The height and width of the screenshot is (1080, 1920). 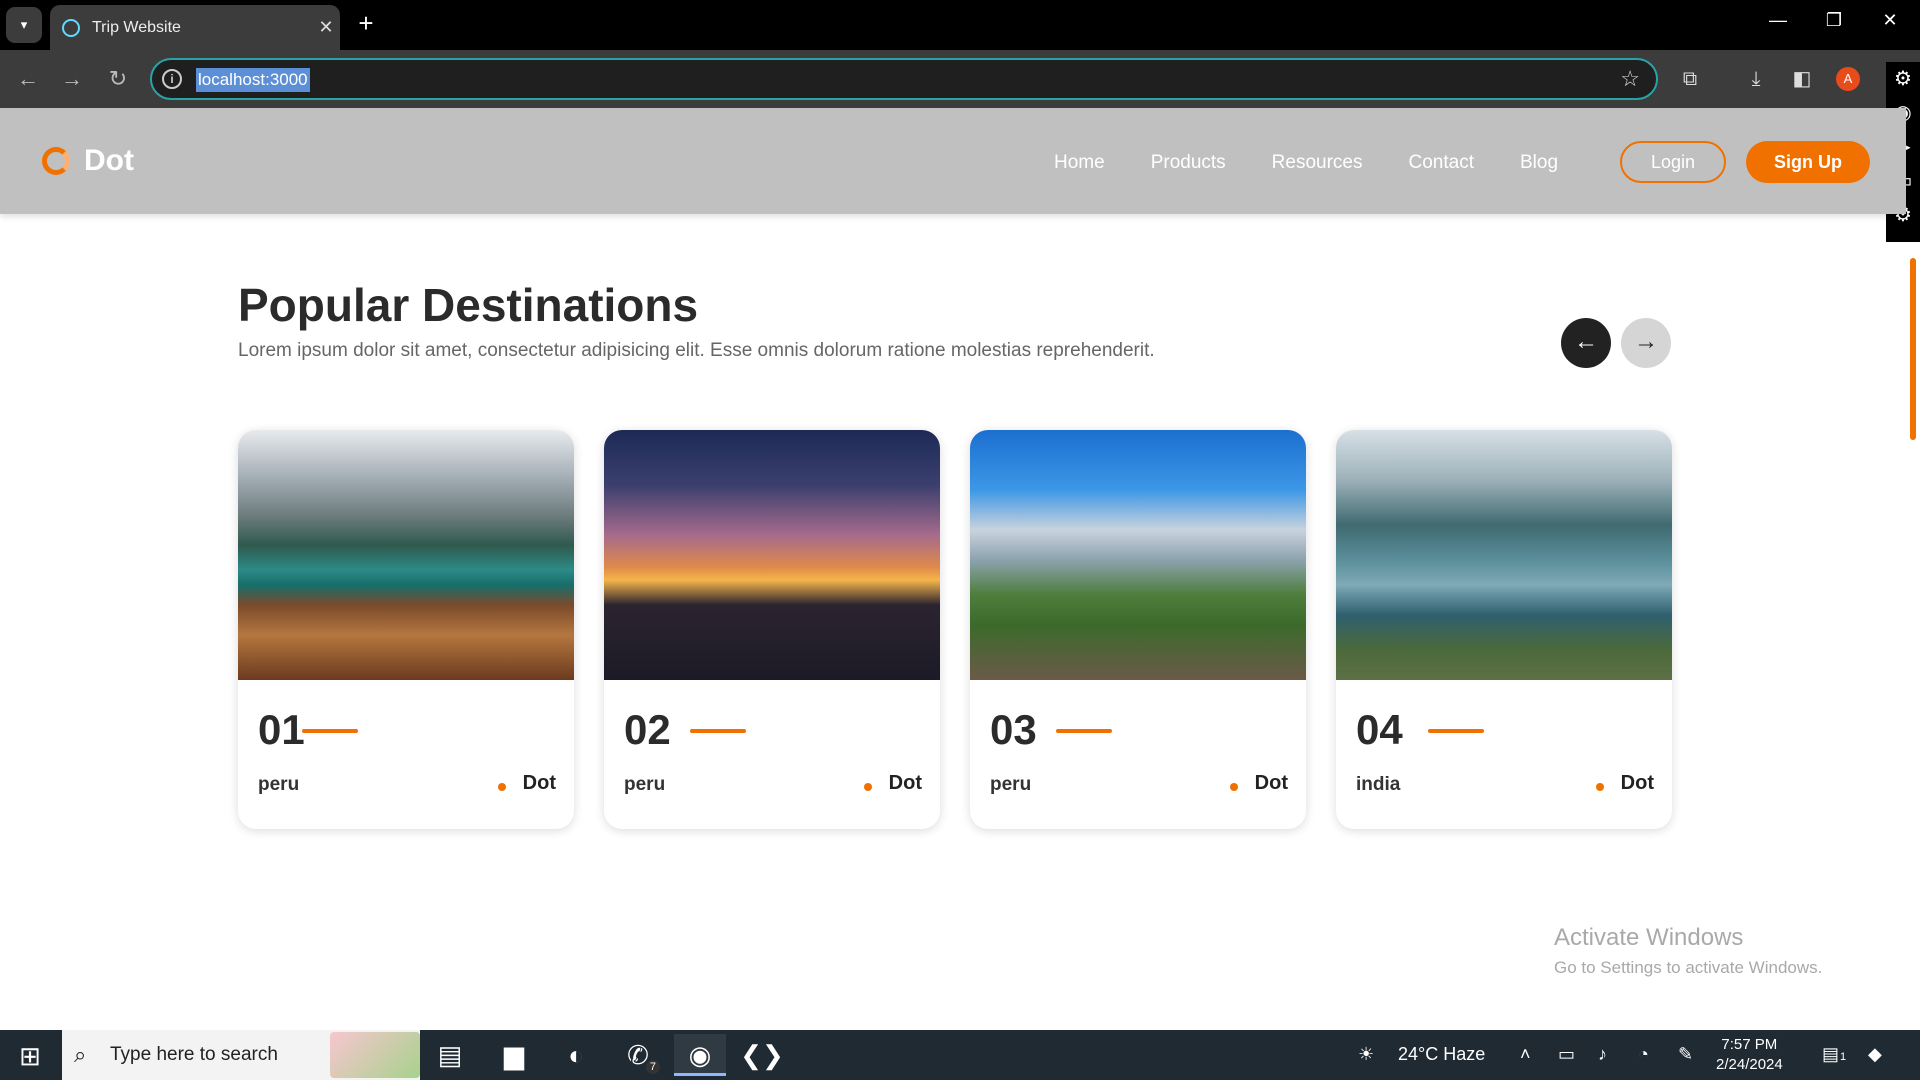 I want to click on site-info-icon: i, so click(x=172, y=79).